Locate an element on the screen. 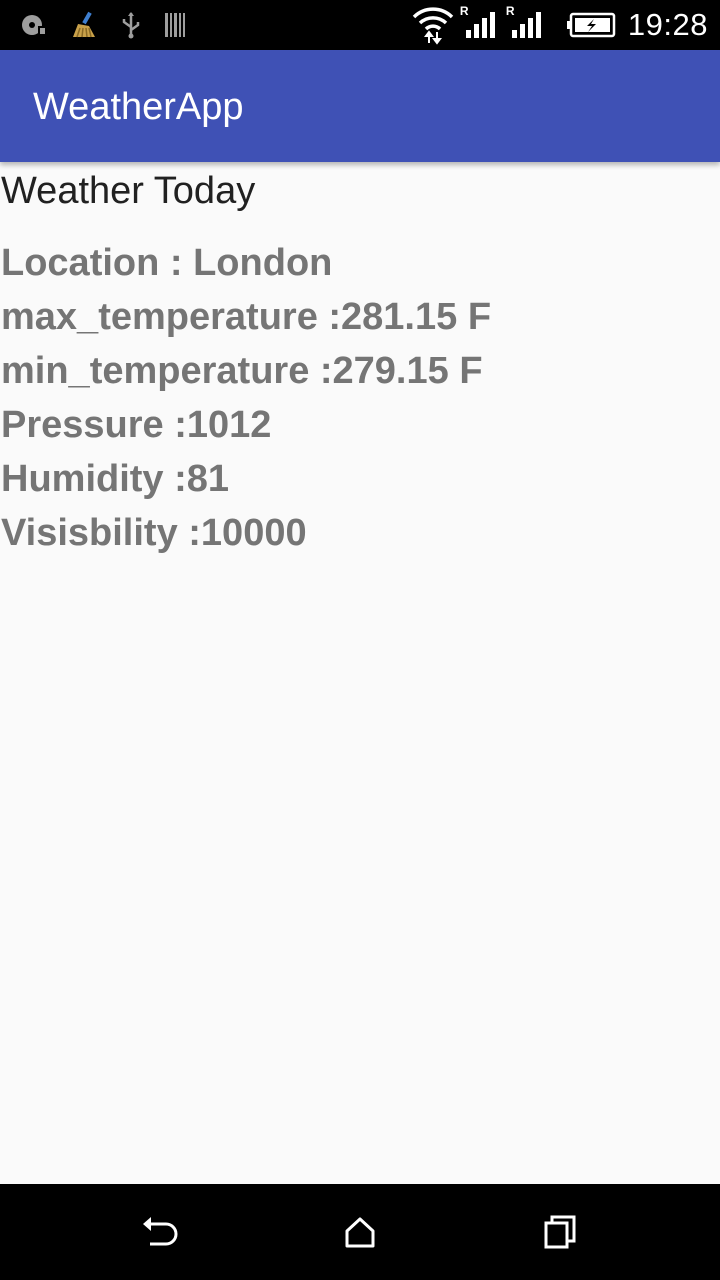  recents-icon is located at coordinates (560, 1232).